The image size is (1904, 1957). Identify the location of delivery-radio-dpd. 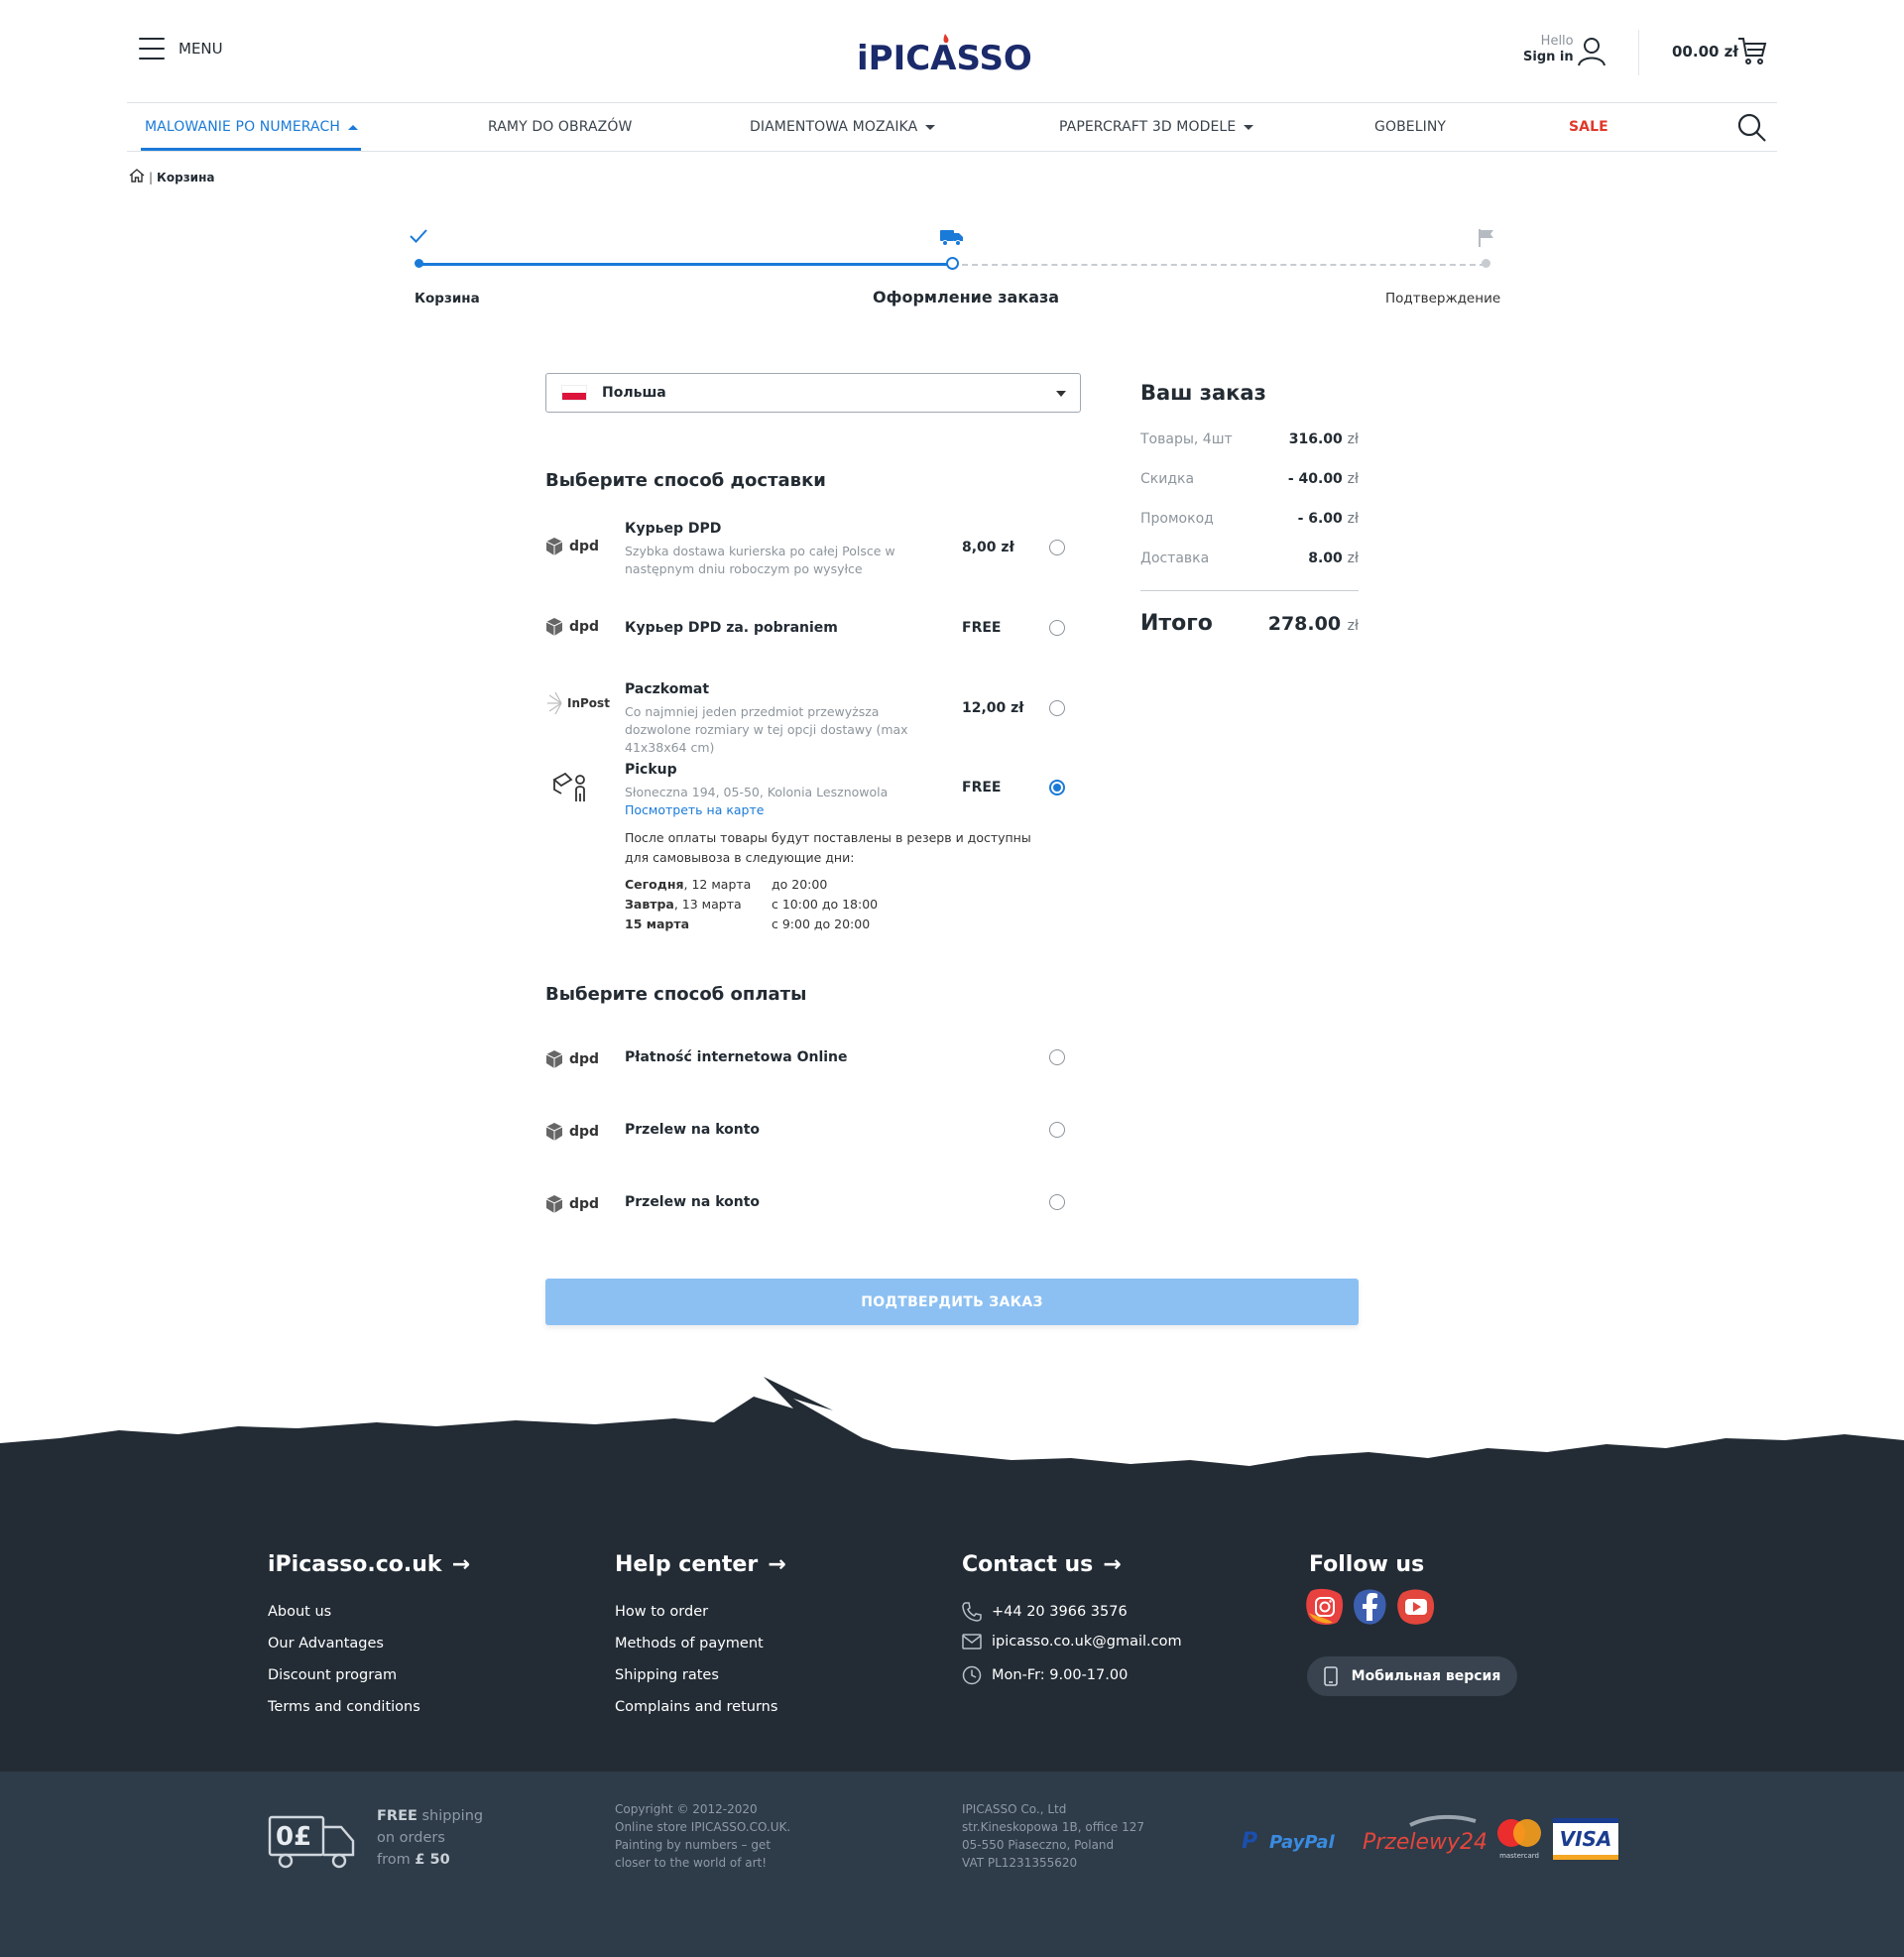
(1057, 547).